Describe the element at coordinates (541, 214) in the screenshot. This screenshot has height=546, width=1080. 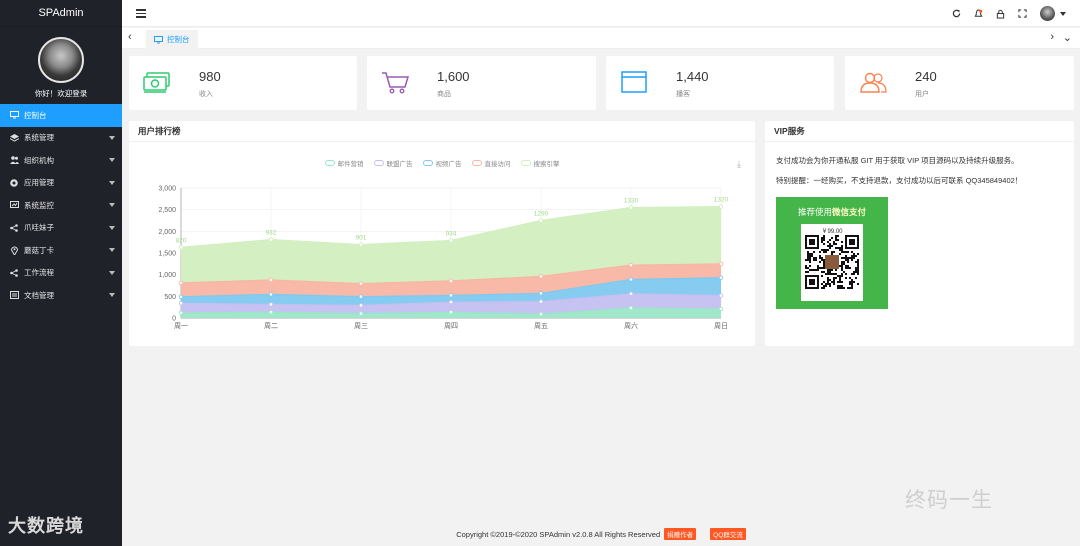
I see `data-label: 1290` at that location.